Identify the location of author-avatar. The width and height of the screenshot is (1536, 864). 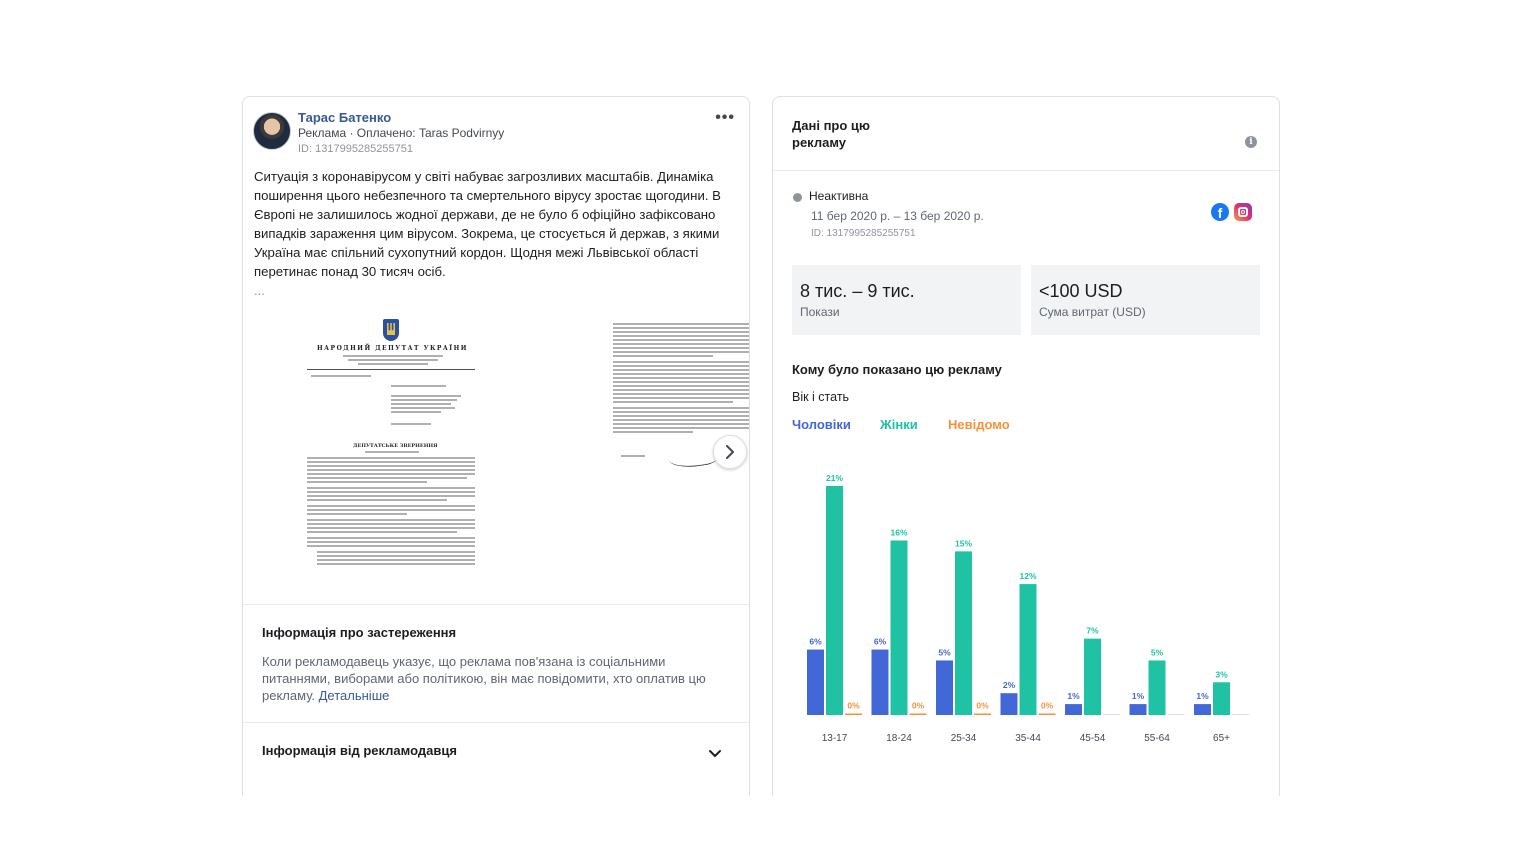
(272, 131).